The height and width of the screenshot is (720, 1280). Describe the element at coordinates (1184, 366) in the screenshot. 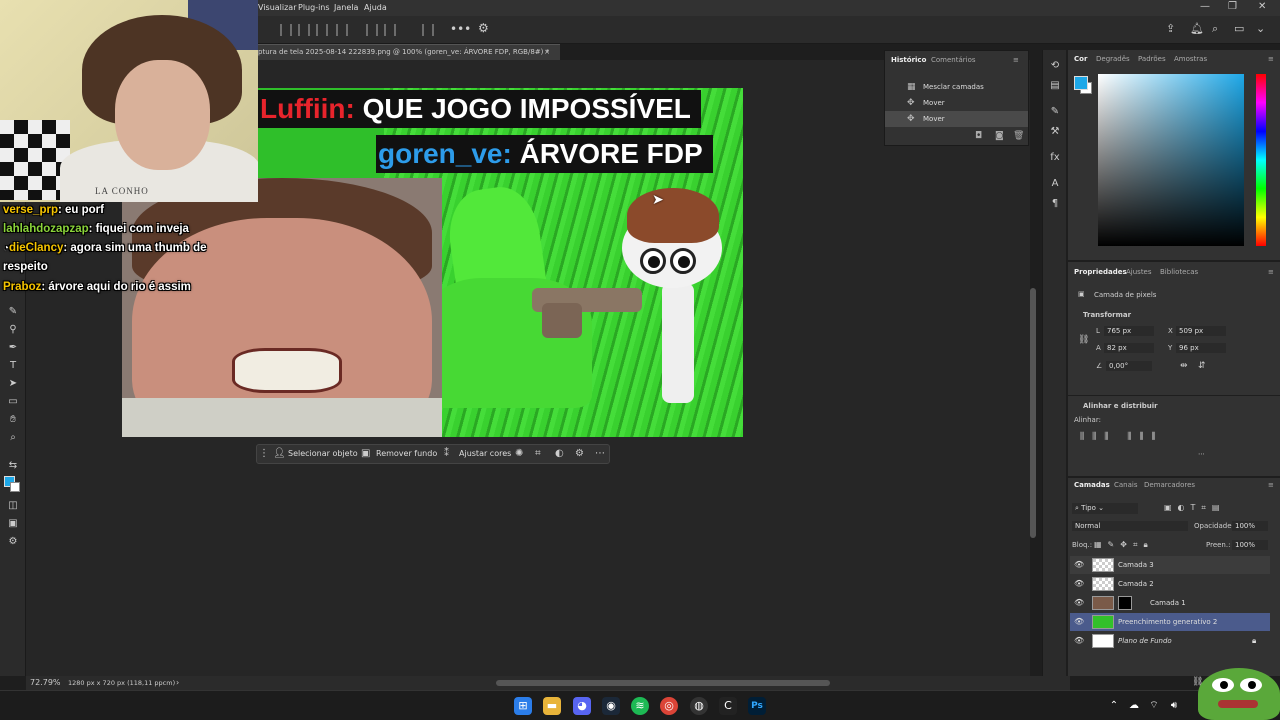

I see `flip-horizontal-icon: ⇹` at that location.